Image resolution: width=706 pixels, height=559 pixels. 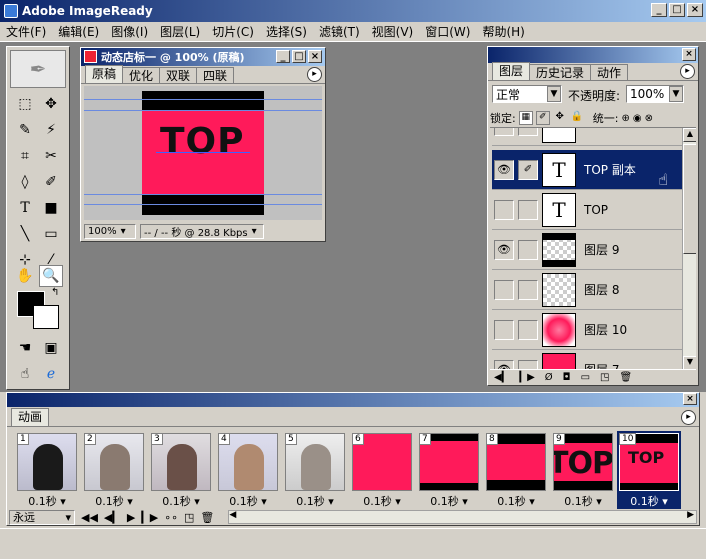 What do you see at coordinates (171, 517) in the screenshot?
I see `tween-icon: ∘∘` at bounding box center [171, 517].